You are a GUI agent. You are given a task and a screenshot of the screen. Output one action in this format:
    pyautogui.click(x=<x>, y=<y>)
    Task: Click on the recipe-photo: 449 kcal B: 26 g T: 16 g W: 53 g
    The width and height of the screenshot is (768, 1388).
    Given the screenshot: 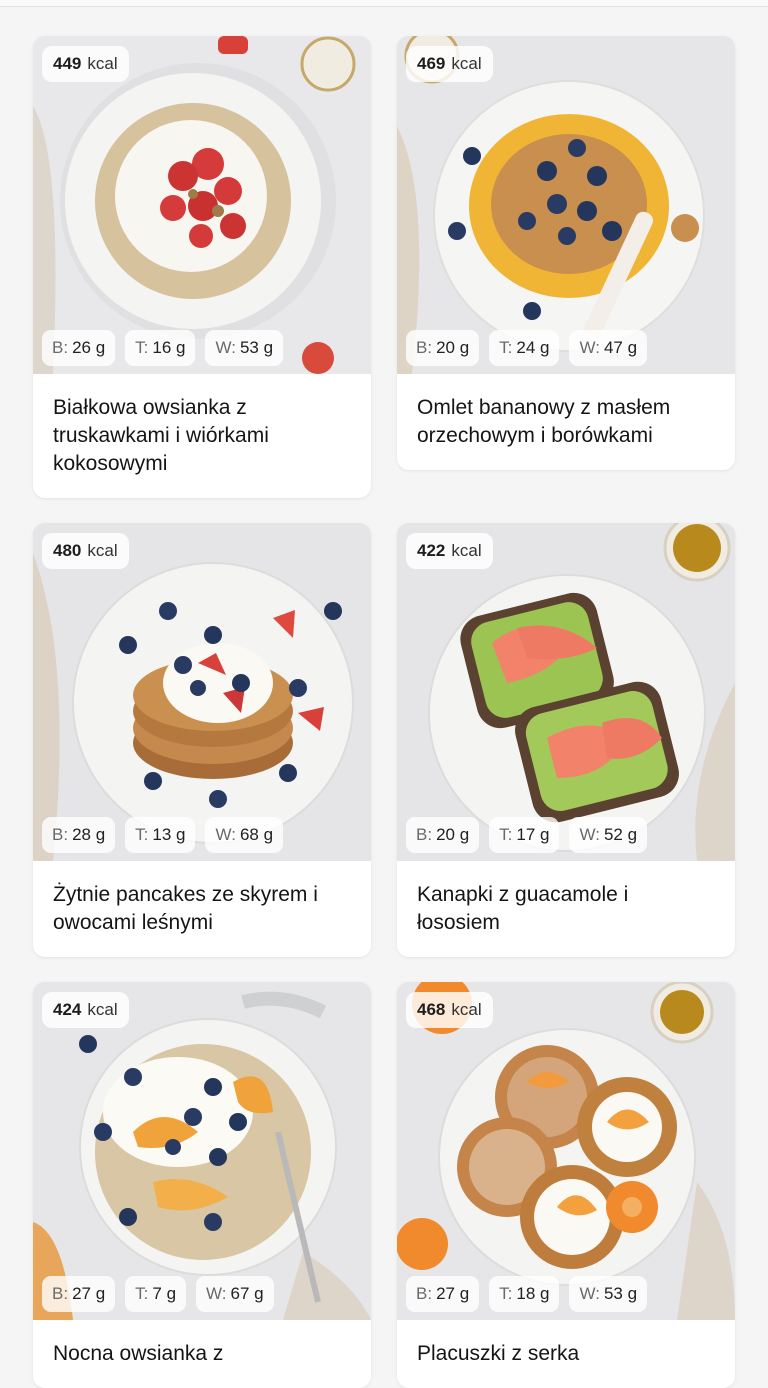 What is the action you would take?
    pyautogui.click(x=202, y=205)
    